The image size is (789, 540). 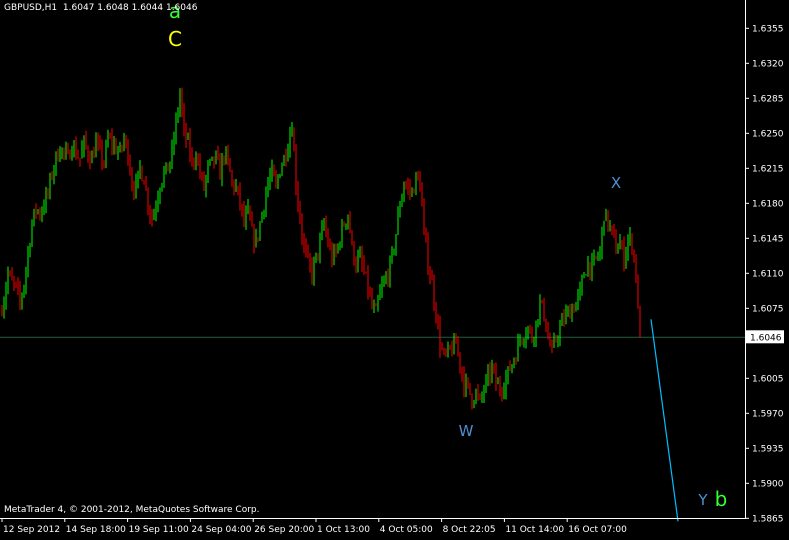 I want to click on y-tick-label: 1.5900, so click(x=768, y=484).